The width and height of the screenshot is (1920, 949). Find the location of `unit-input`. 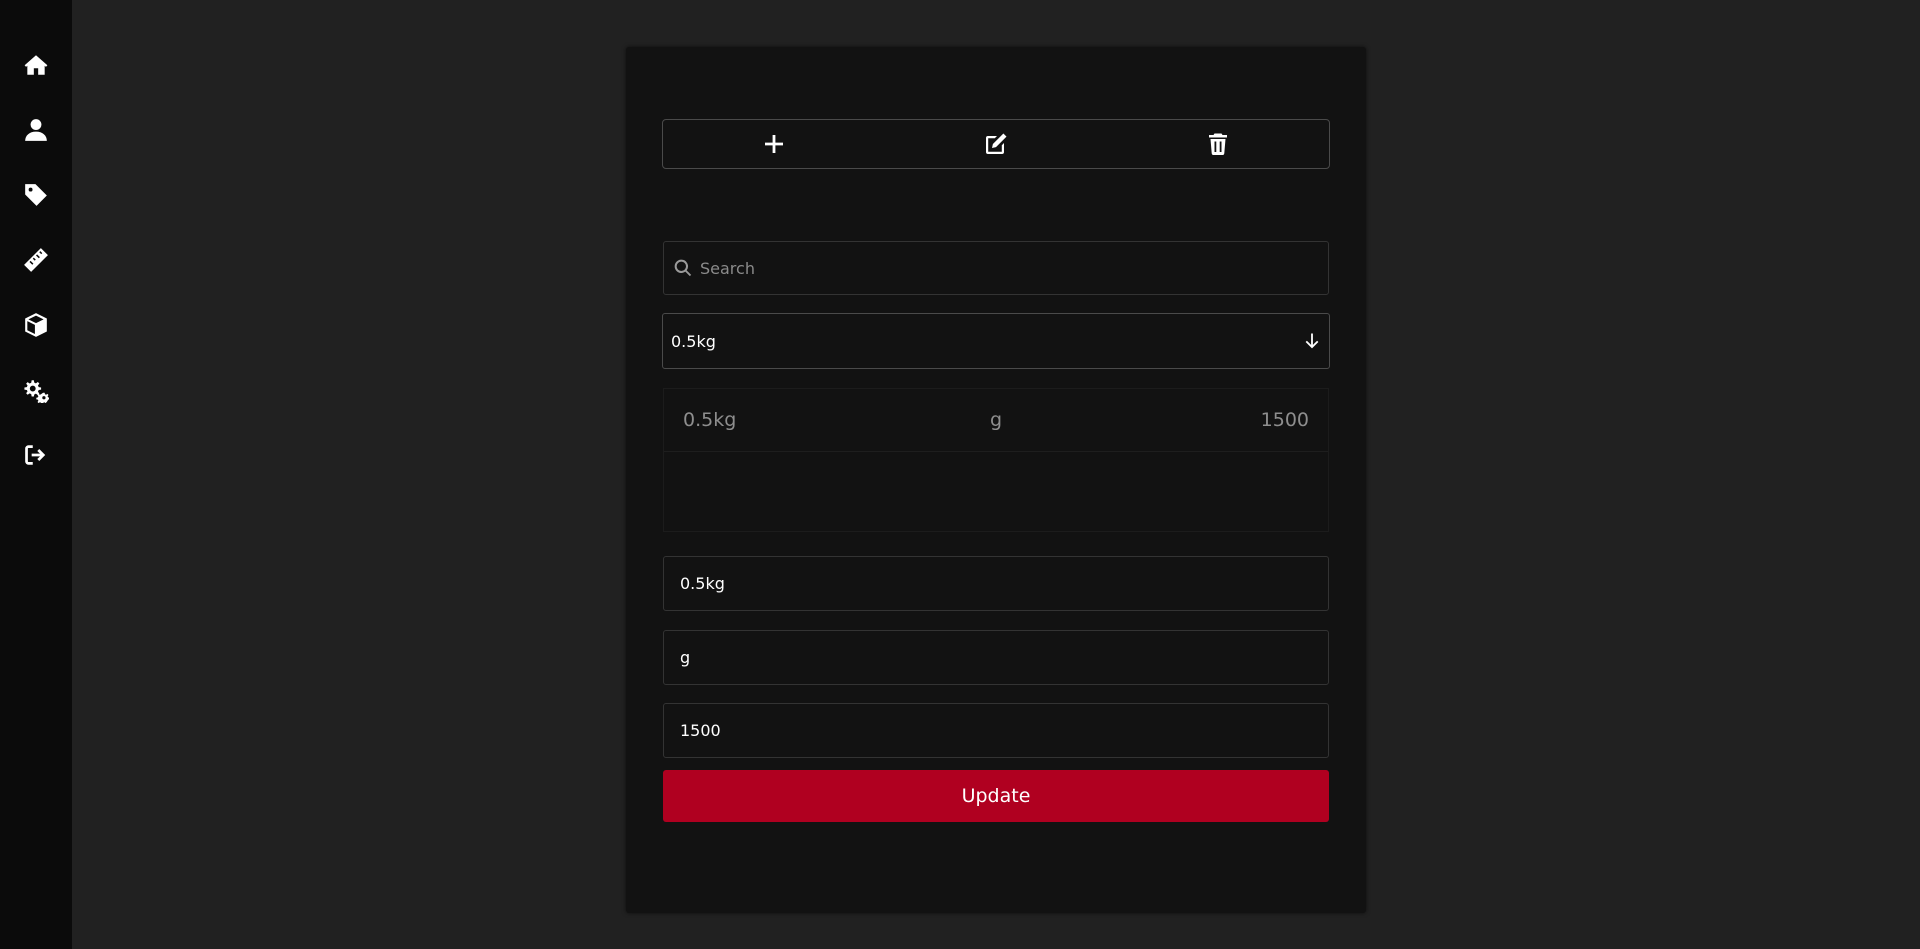

unit-input is located at coordinates (996, 657).